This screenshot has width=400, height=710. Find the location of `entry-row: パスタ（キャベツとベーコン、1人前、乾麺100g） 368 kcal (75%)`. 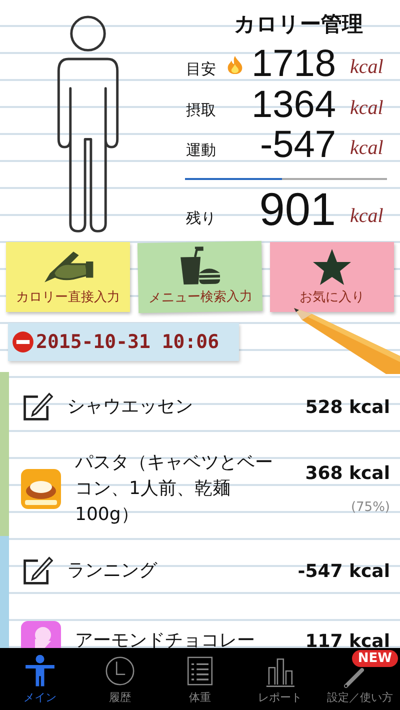

entry-row: パスタ（キャベツとベーコン、1人前、乾麺100g） 368 kcal (75%) is located at coordinates (204, 489).